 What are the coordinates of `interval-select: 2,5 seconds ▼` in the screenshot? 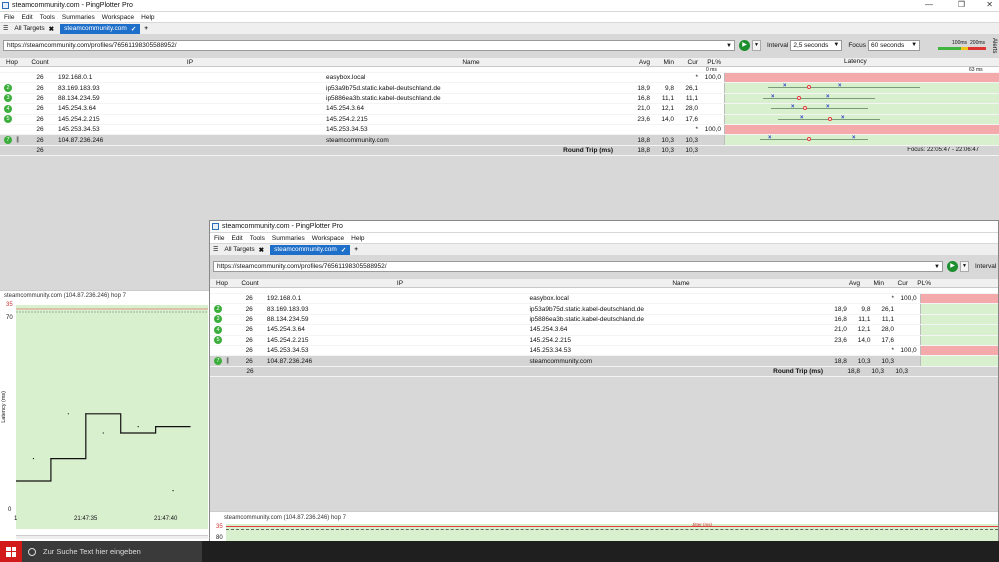 It's located at (816, 45).